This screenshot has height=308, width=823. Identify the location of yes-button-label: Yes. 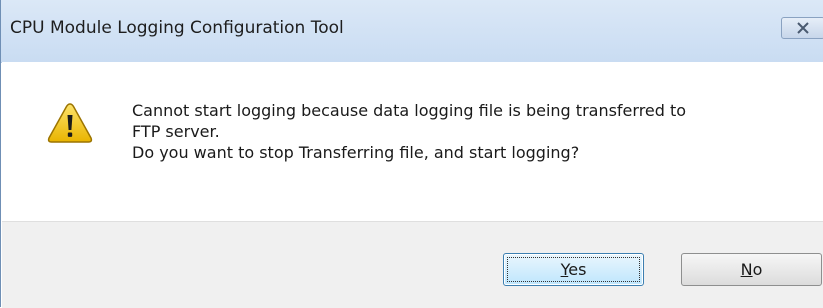
(574, 269).